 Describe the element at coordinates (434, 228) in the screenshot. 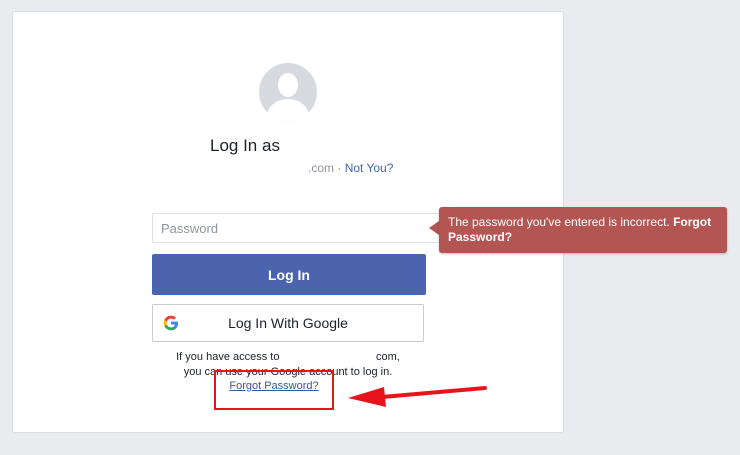

I see `tooltip-arrow` at that location.